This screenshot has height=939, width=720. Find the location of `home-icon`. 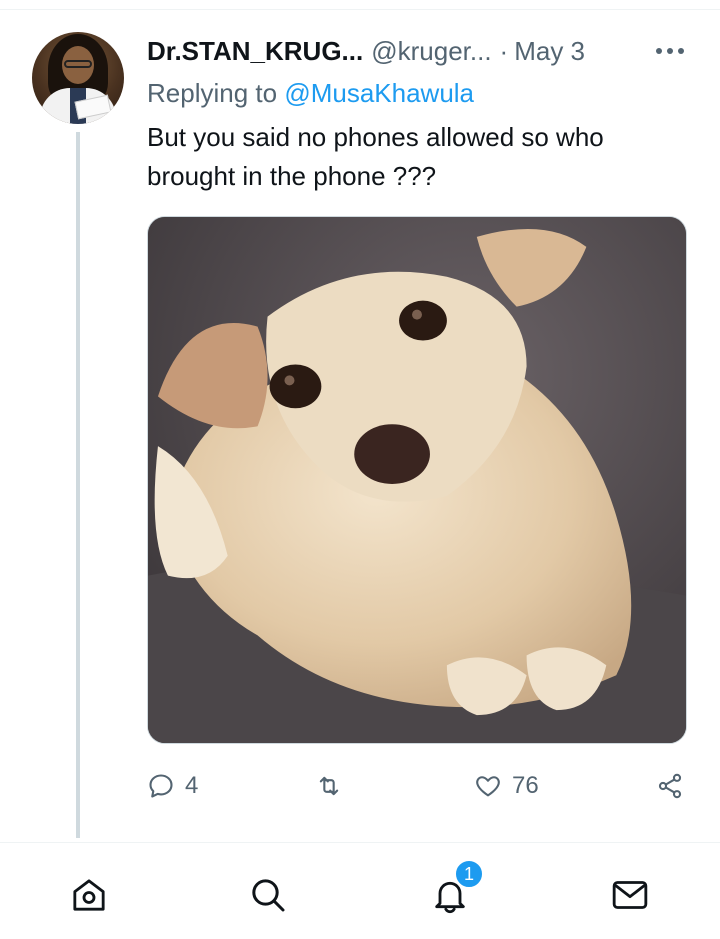

home-icon is located at coordinates (89, 895).